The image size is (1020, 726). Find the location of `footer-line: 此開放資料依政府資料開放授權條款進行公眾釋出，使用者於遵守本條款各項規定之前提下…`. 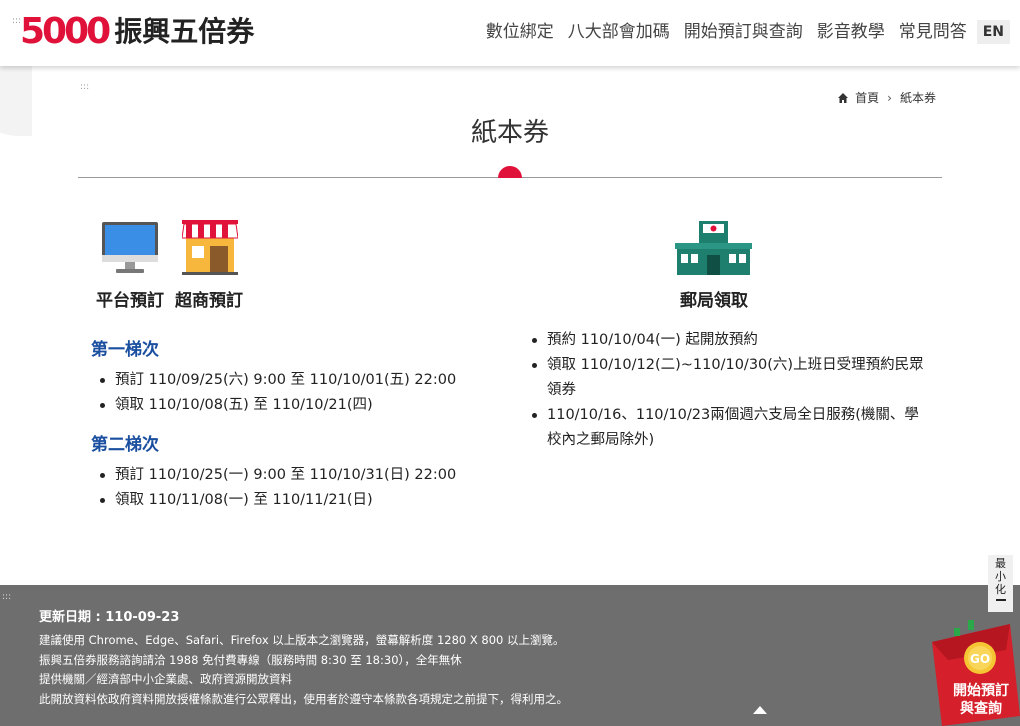

footer-line: 此開放資料依政府資料開放授權條款進行公眾釋出，使用者於遵守本條款各項規定之前提下… is located at coordinates (303, 698).